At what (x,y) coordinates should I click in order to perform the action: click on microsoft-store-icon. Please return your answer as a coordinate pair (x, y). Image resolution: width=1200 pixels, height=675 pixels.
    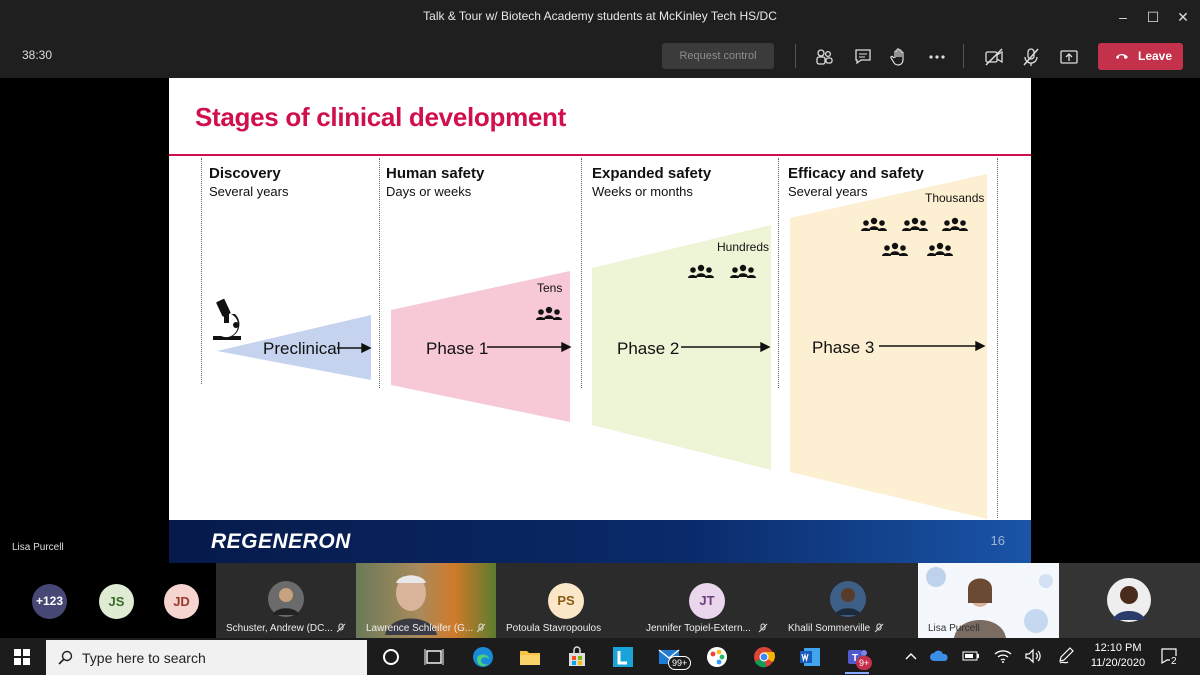
    Looking at the image, I should click on (577, 657).